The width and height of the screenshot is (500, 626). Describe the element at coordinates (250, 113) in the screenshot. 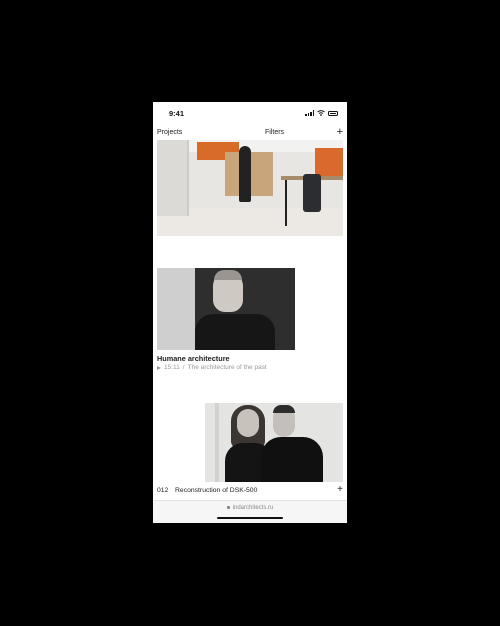

I see `status-bar: 9:41` at that location.